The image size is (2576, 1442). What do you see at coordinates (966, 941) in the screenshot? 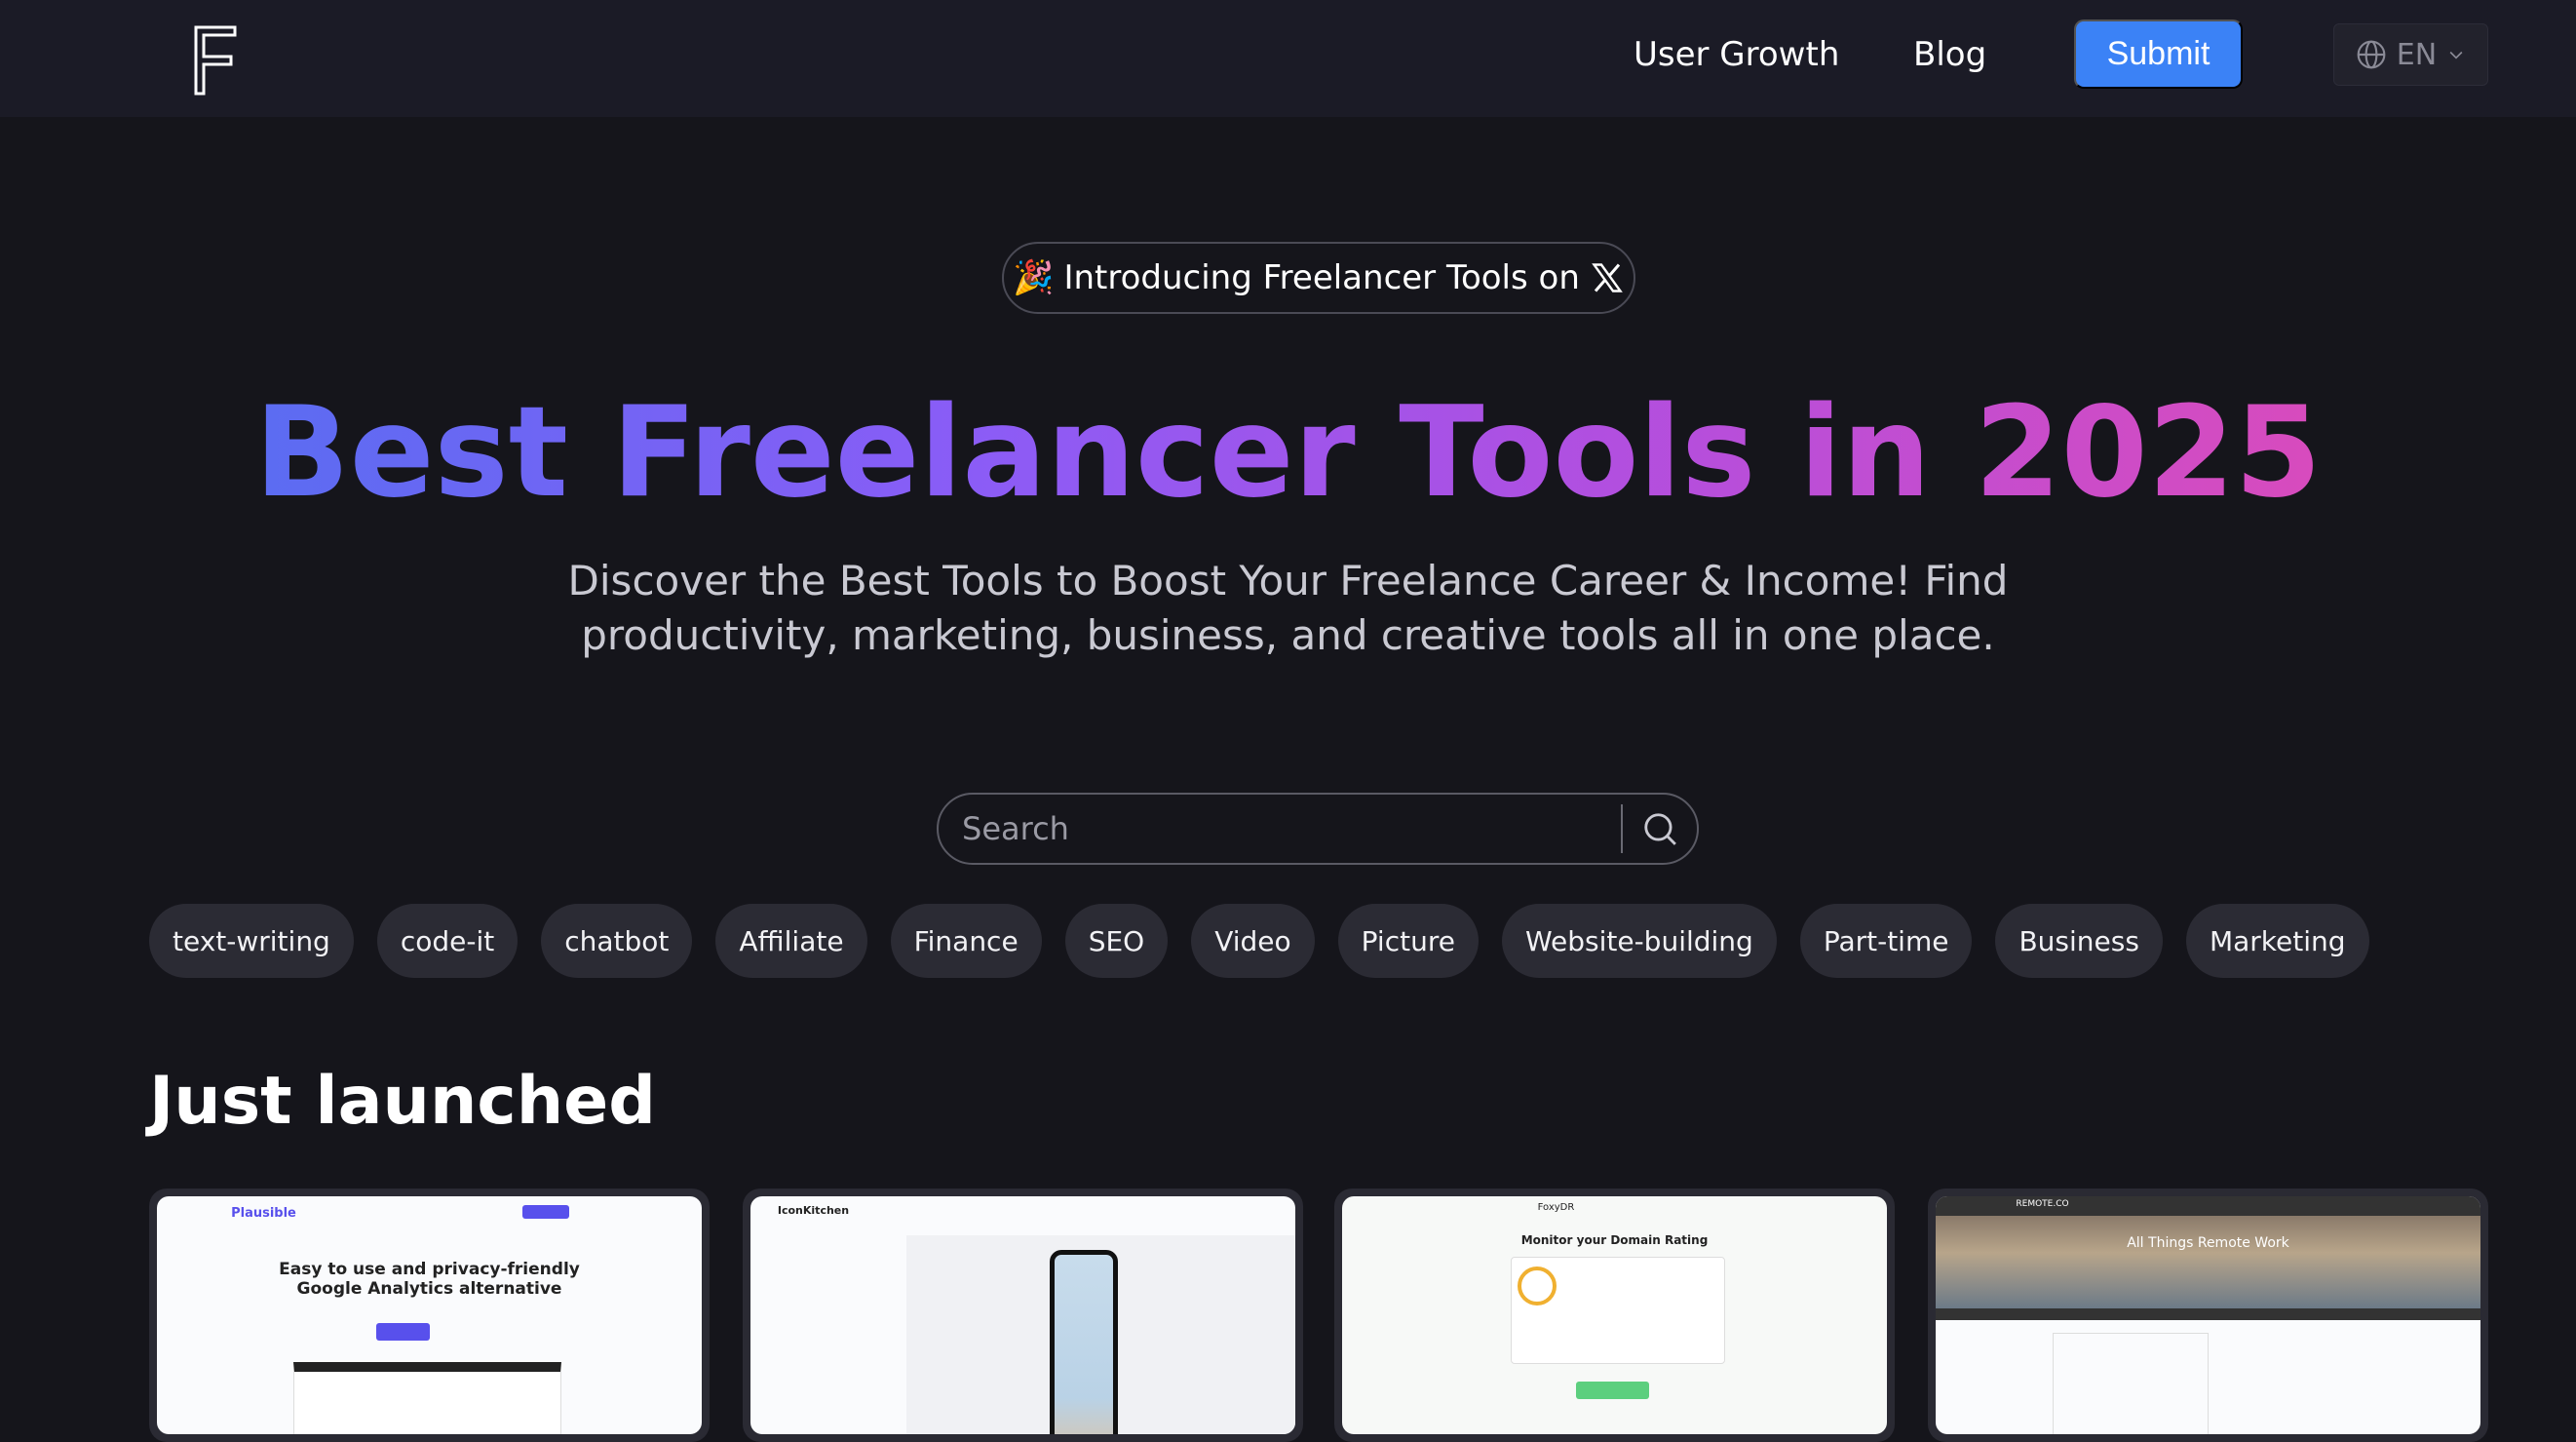
I see `tag-finance: Finance` at bounding box center [966, 941].